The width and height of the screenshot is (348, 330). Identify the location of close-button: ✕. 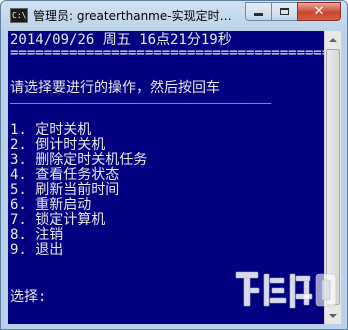
(319, 11).